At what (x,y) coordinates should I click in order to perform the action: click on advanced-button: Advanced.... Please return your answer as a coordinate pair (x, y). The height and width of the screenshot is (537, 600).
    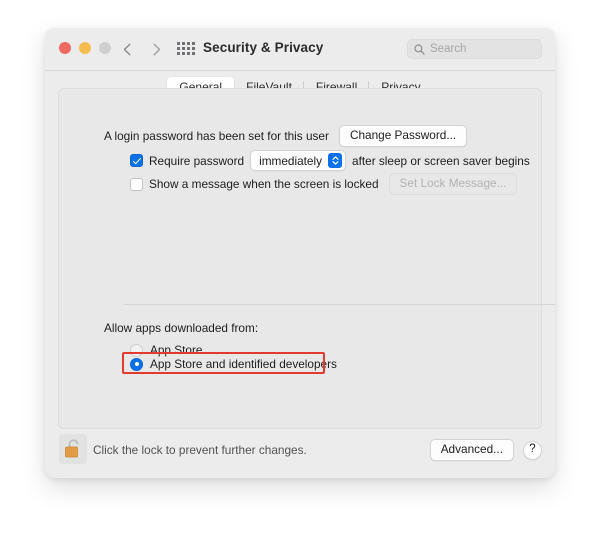
    Looking at the image, I should click on (471, 450).